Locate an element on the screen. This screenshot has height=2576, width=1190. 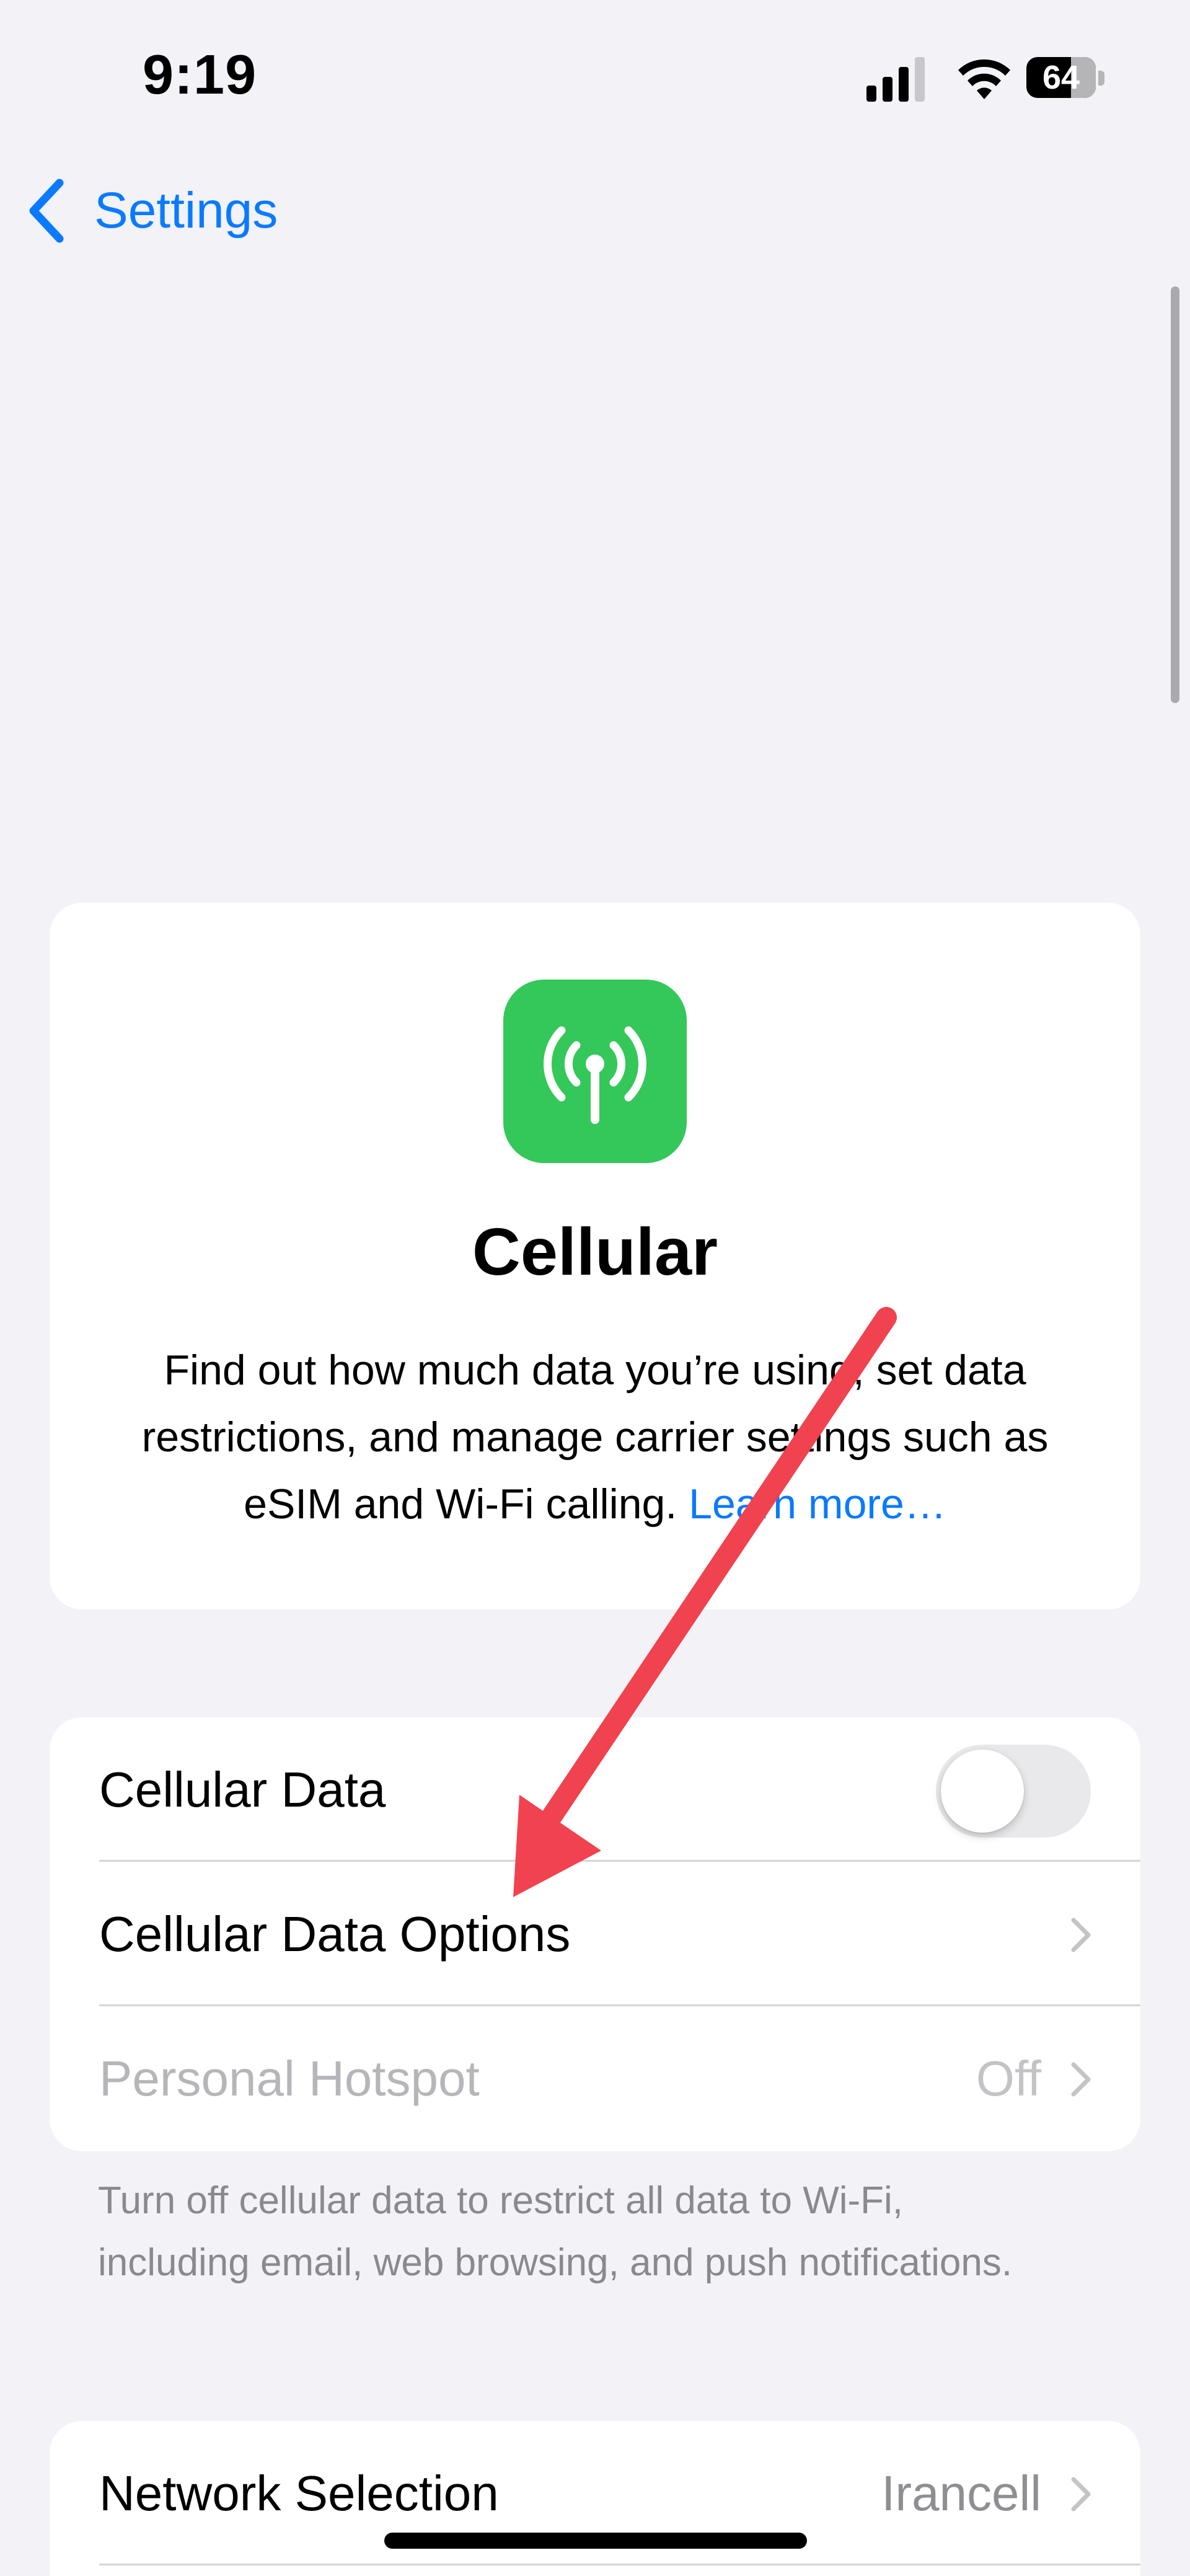
toggle-knob is located at coordinates (982, 1791).